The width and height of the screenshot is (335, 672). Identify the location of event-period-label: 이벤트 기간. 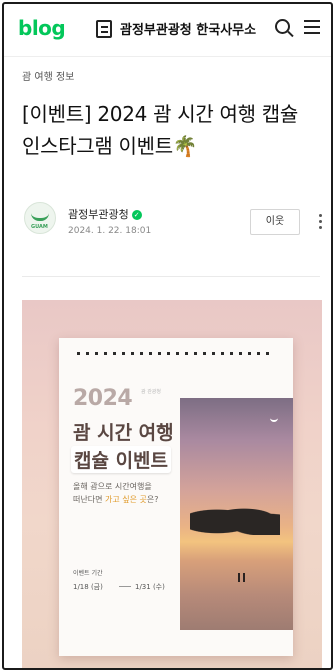
(88, 573).